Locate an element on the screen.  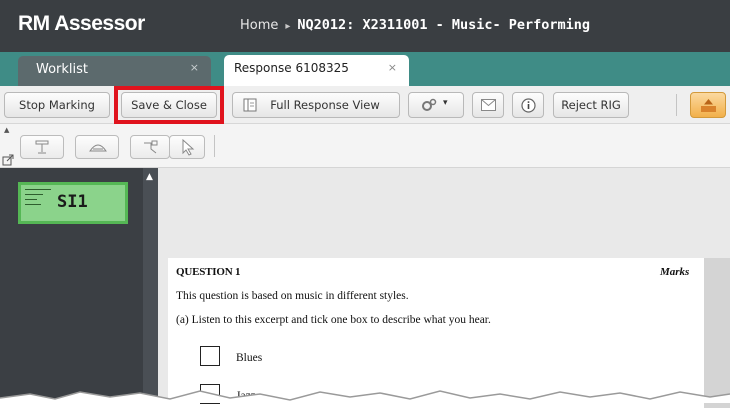
envelope-icon is located at coordinates (488, 105).